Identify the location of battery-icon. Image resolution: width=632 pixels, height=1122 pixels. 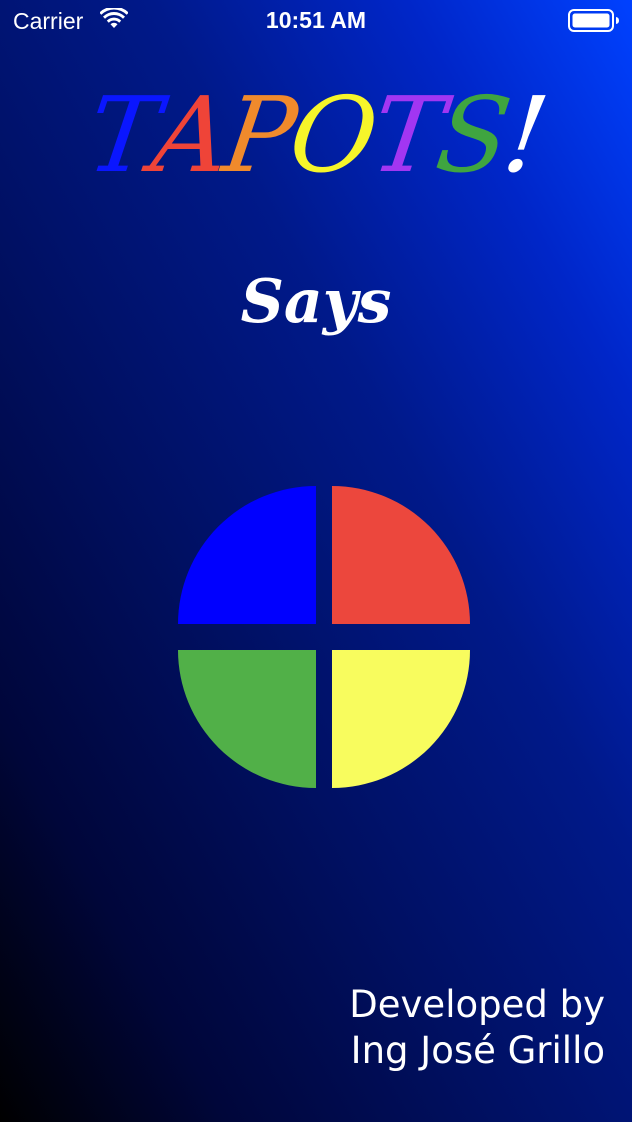
(594, 21).